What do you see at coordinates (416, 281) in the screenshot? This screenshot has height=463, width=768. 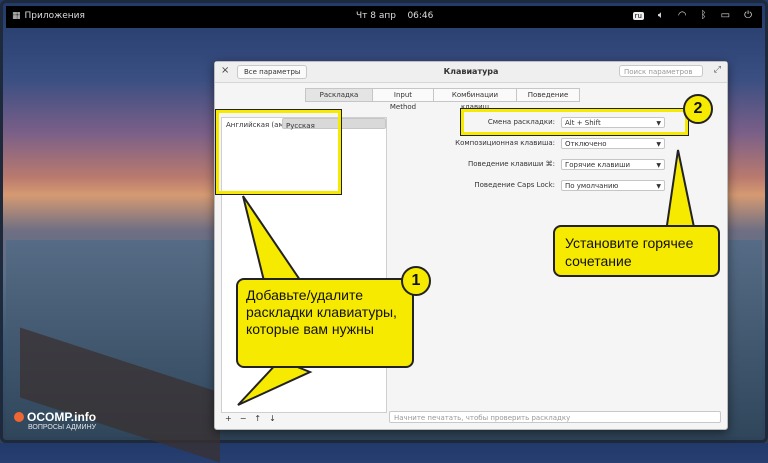 I see `callout-one-badge: 1` at bounding box center [416, 281].